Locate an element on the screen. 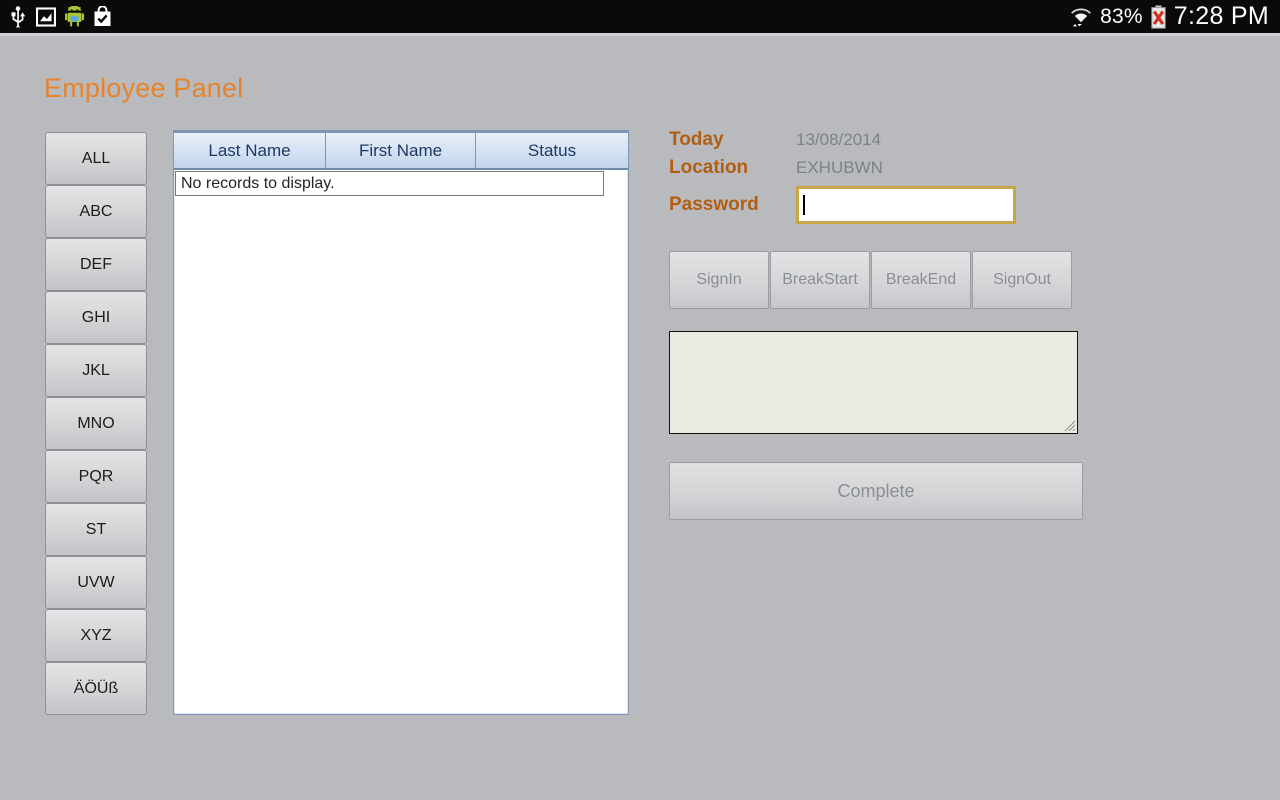 Image resolution: width=1280 pixels, height=800 pixels. alpha-filter-all: ALL is located at coordinates (96, 158).